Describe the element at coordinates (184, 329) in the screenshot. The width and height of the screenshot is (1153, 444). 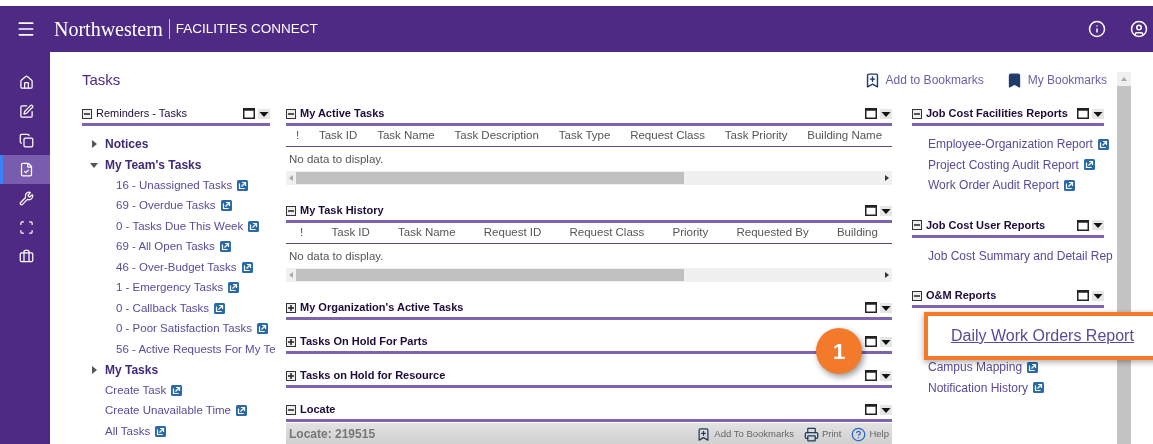
I see `report-link: 0 - Poor Satisfaction Tasks` at that location.